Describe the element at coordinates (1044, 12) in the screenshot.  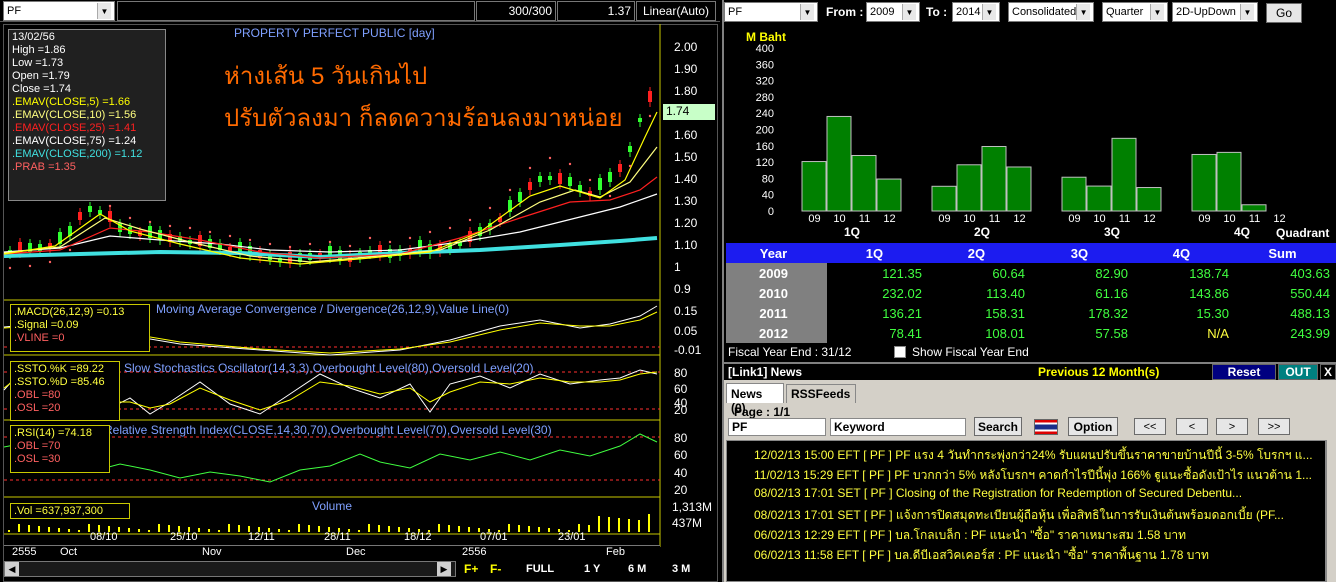
I see `consolidation-value: Consolidated` at that location.